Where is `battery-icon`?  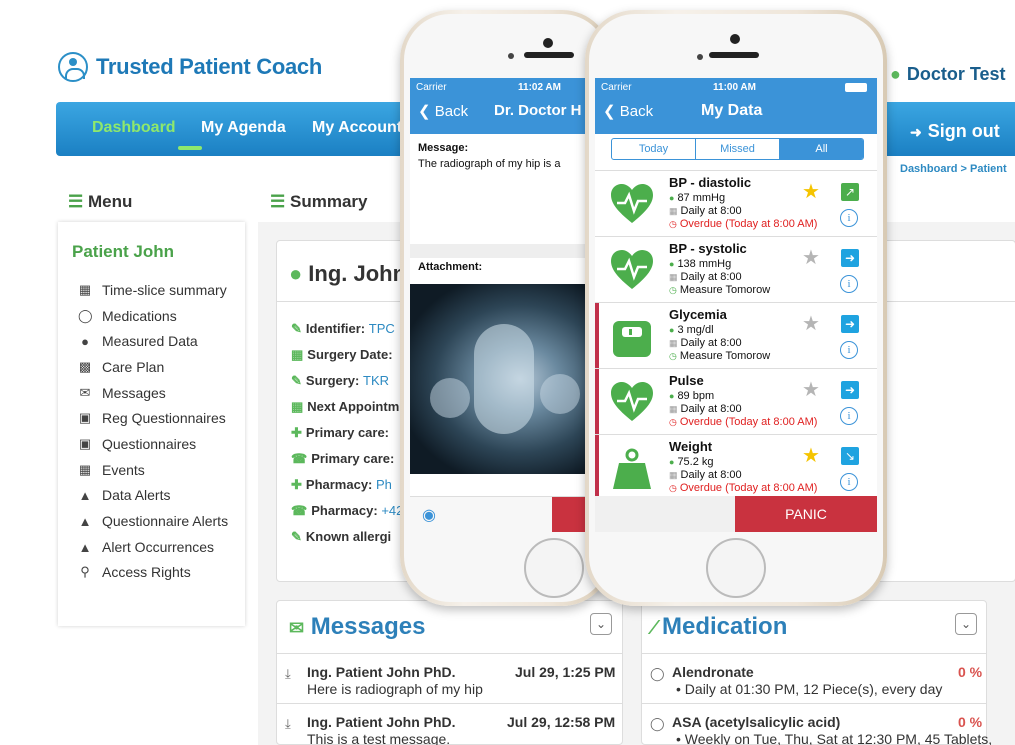 battery-icon is located at coordinates (856, 87).